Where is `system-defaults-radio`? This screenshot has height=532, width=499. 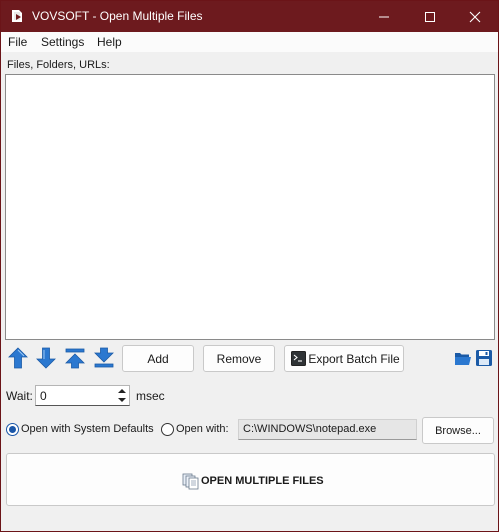 system-defaults-radio is located at coordinates (12, 429).